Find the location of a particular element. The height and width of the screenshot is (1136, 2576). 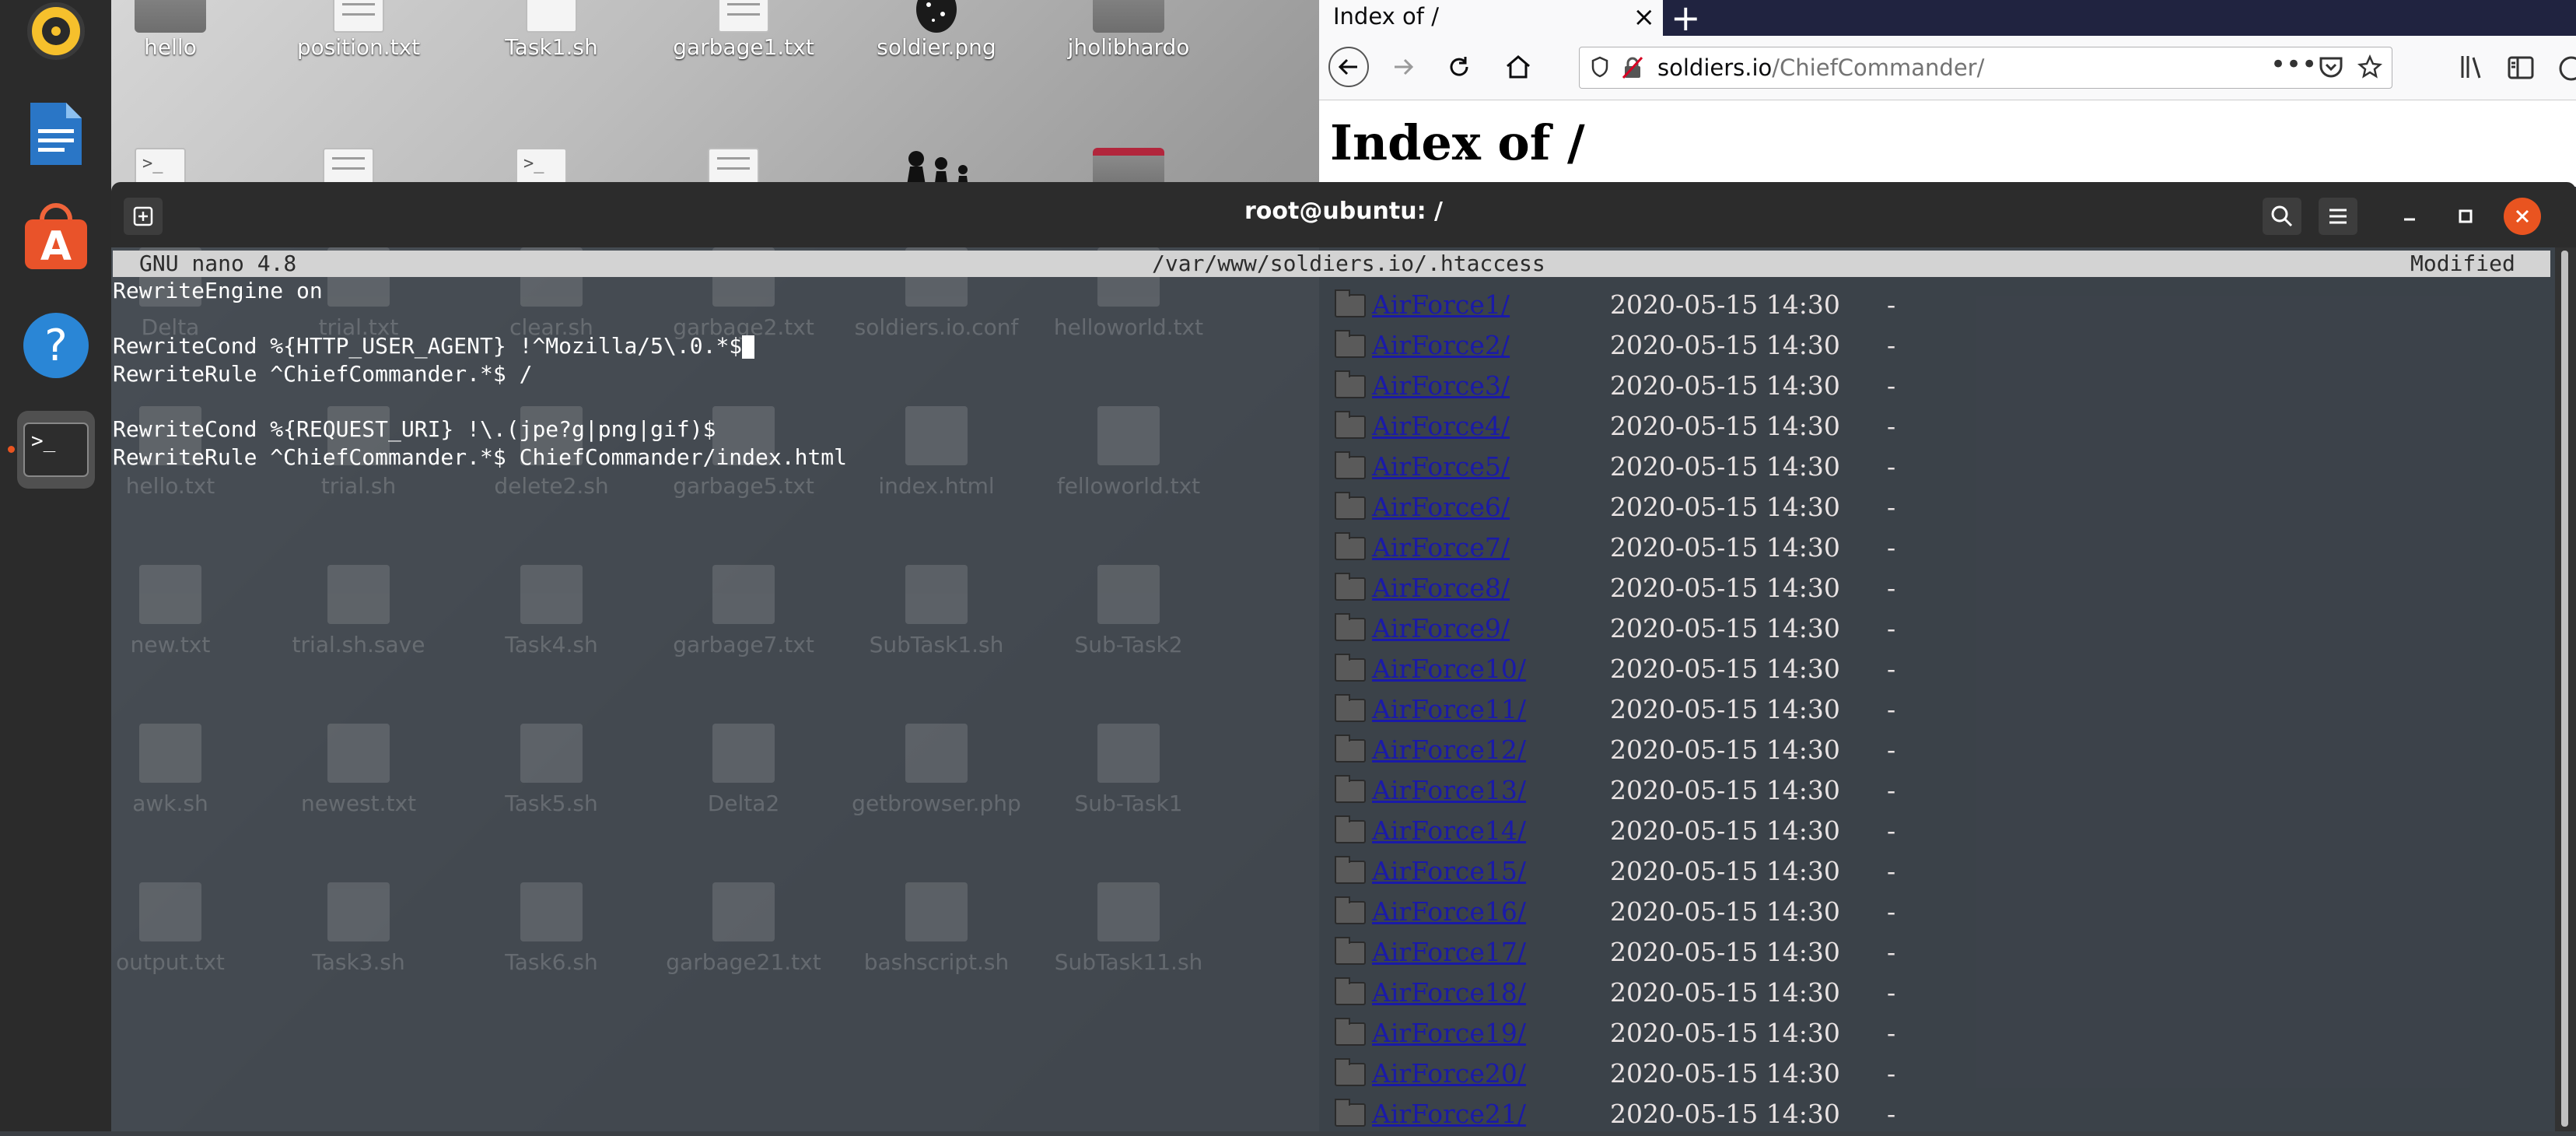

folder-link: AirForce10/ is located at coordinates (1449, 669).